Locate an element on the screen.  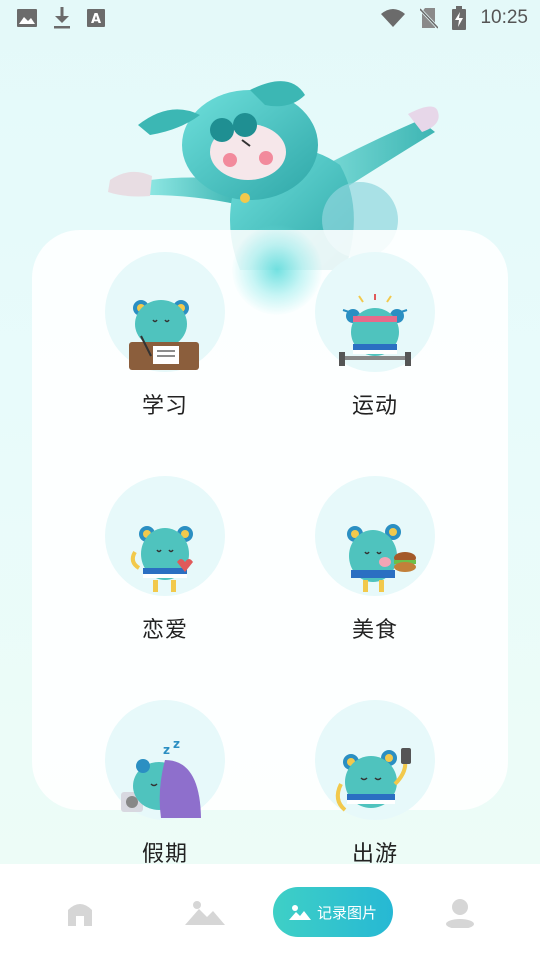
nav-home is located at coordinates (80, 912).